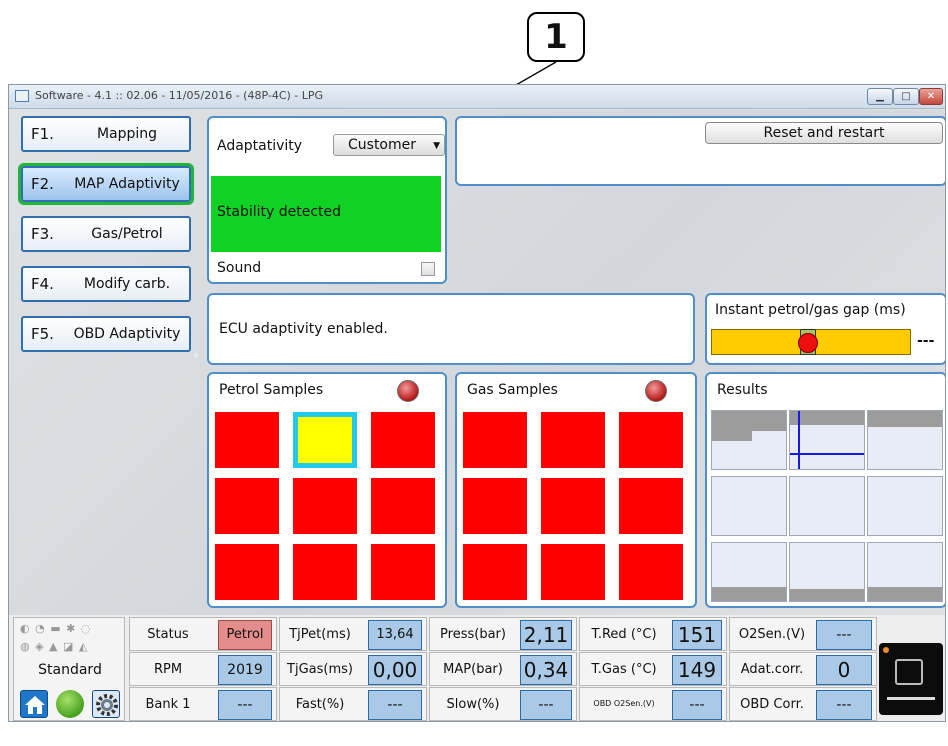  Describe the element at coordinates (42, 184) in the screenshot. I see `nav-key: F2.` at that location.